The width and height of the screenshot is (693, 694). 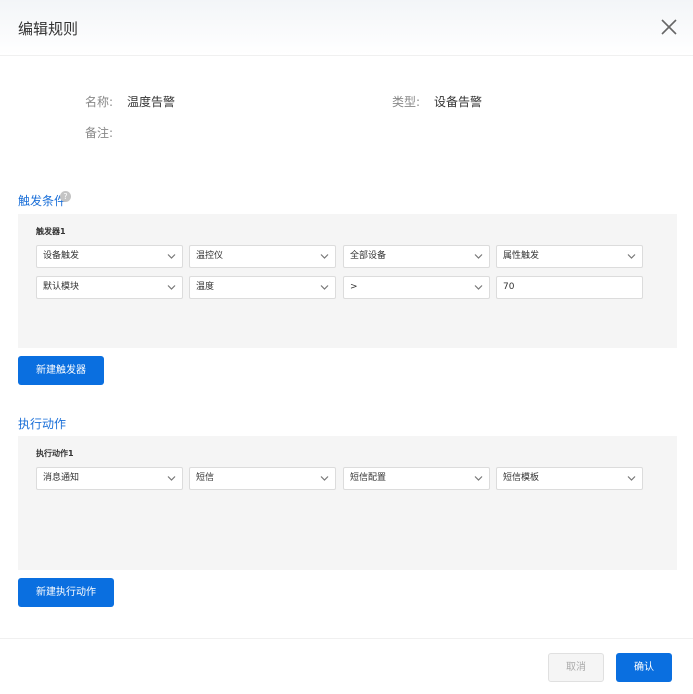 What do you see at coordinates (61, 370) in the screenshot?
I see `new-trigger-button: 新建触发器` at bounding box center [61, 370].